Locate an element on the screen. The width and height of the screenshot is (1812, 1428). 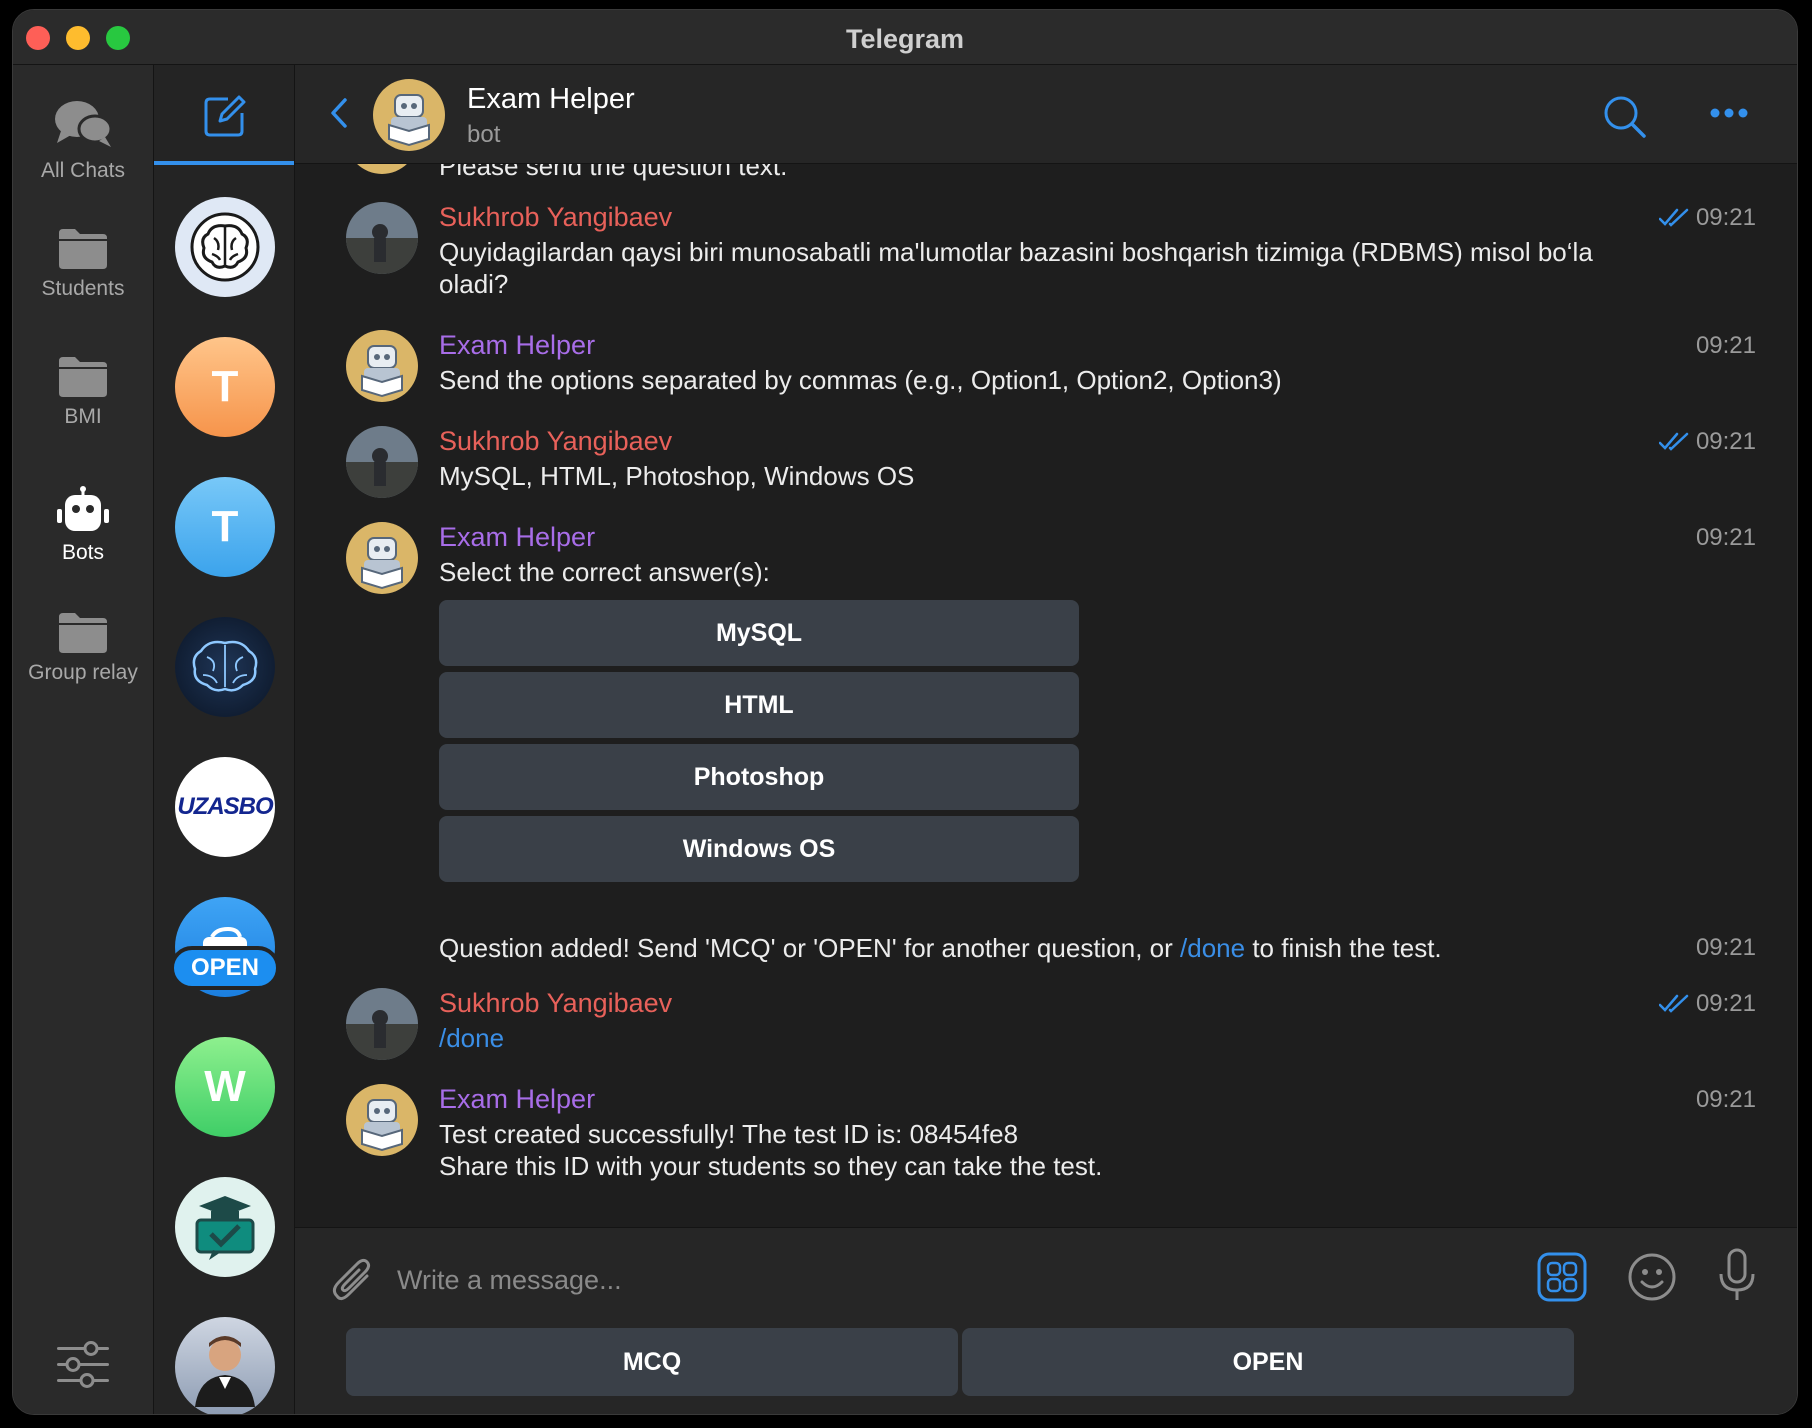
compose-tab is located at coordinates (224, 115).